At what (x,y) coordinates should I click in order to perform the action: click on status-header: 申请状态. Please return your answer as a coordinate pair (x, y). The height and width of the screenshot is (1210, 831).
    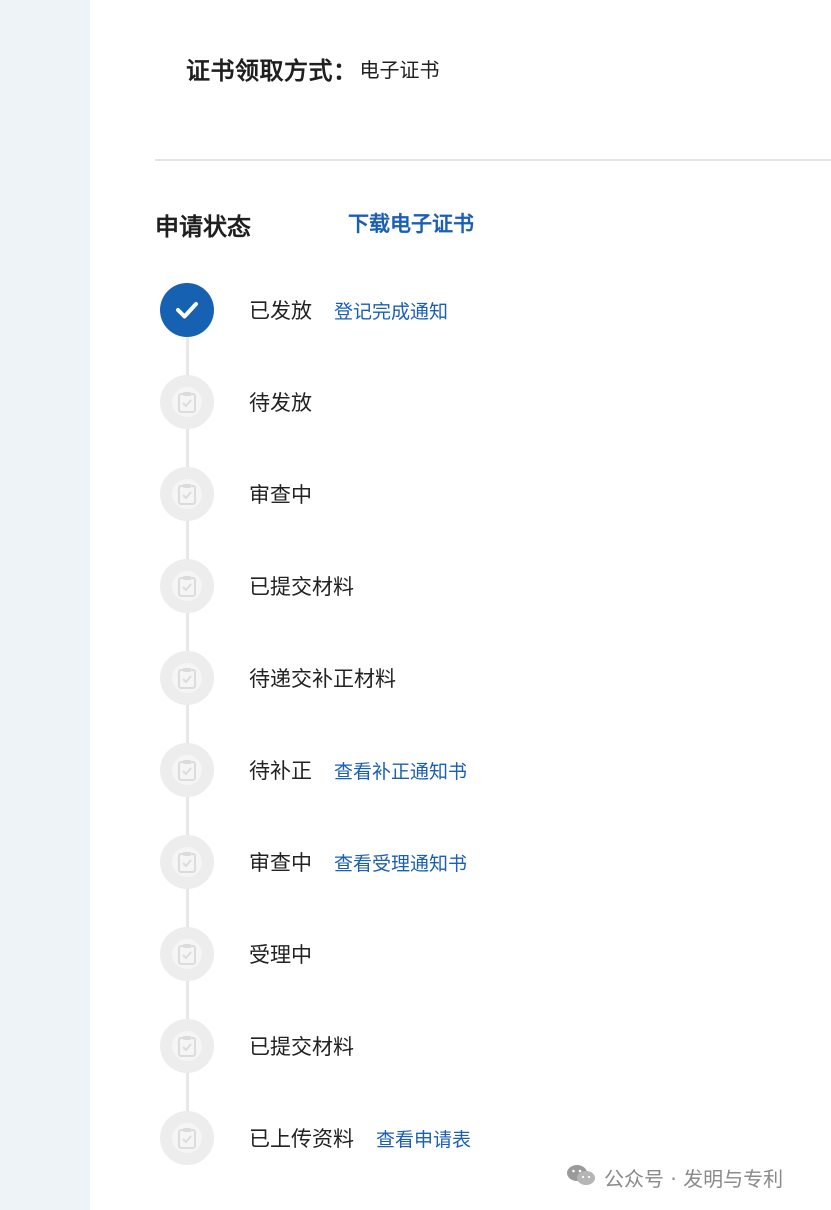
    Looking at the image, I should click on (203, 224).